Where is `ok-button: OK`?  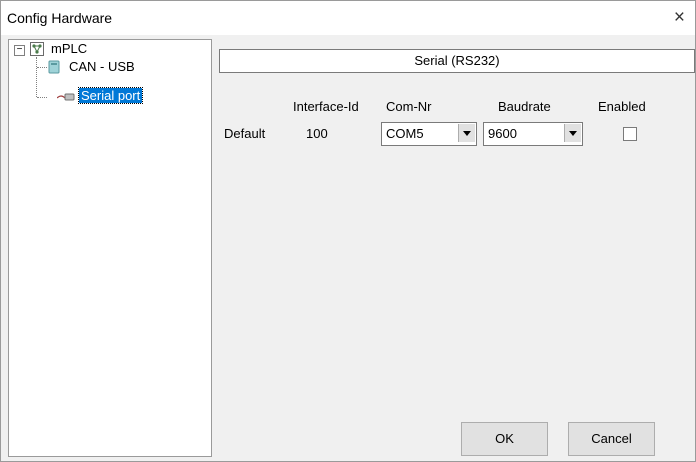
ok-button: OK is located at coordinates (504, 439).